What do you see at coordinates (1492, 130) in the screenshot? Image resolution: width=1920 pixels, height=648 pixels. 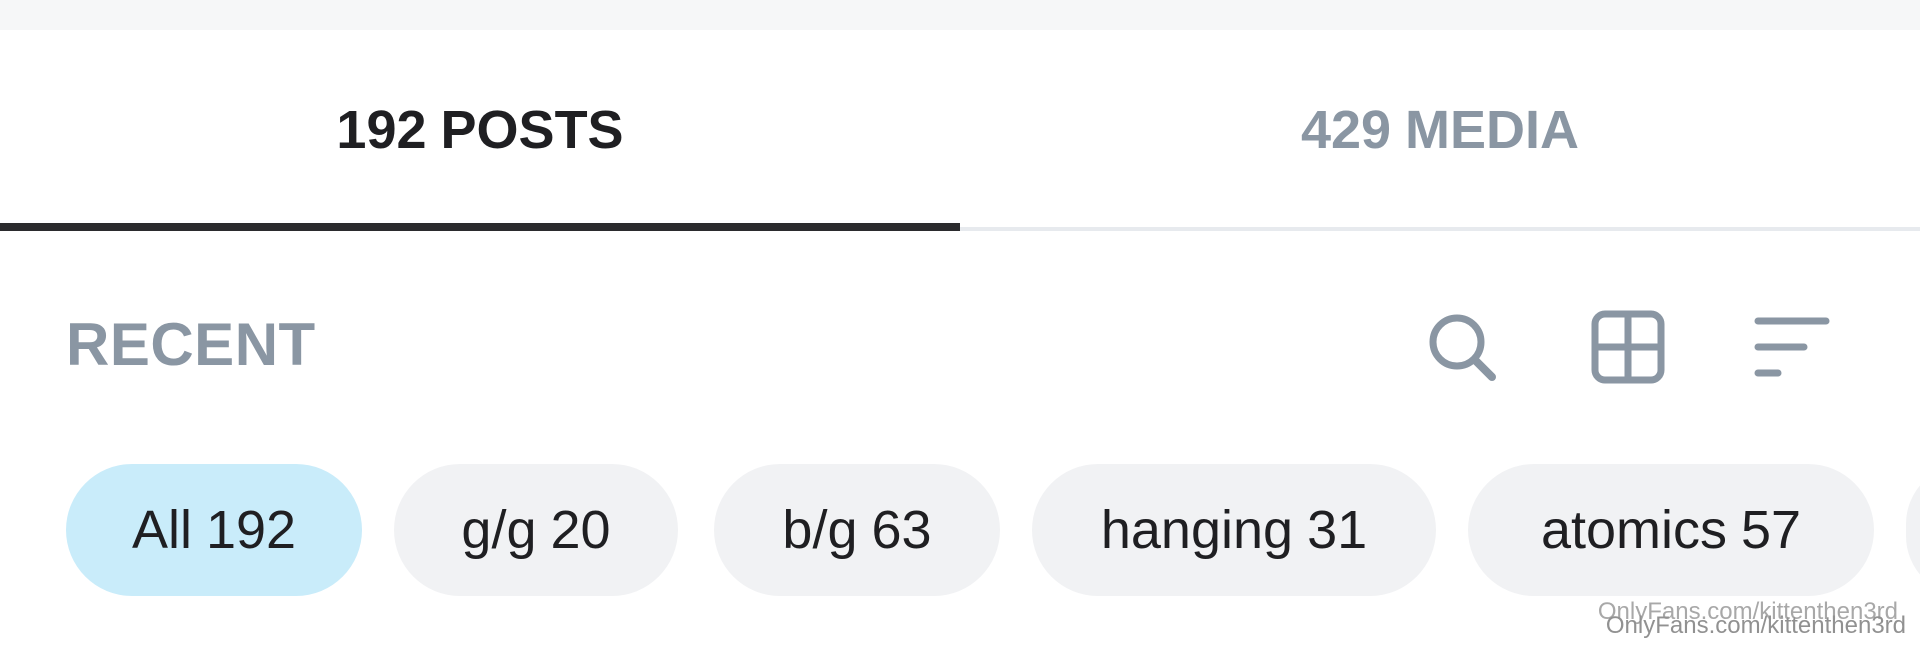 I see `tab-media-label: MEDIA` at bounding box center [1492, 130].